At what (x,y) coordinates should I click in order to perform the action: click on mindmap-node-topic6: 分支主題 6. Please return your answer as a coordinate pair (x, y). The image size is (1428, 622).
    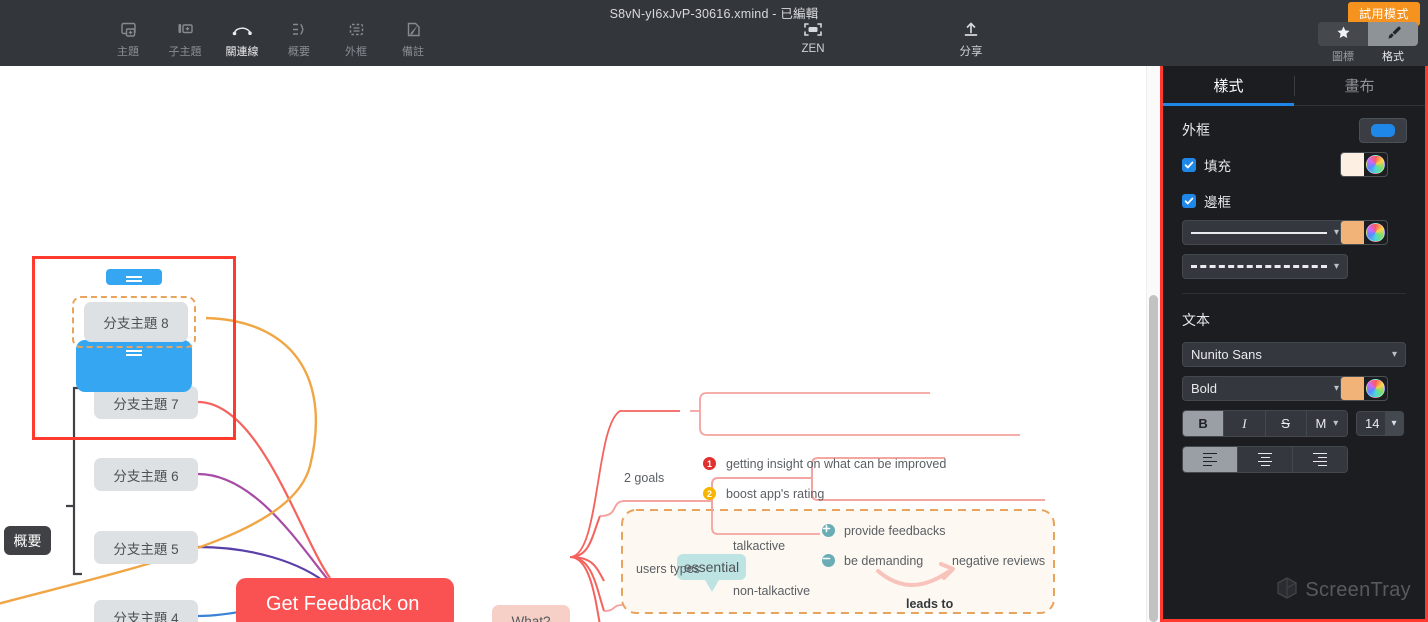
    Looking at the image, I should click on (146, 474).